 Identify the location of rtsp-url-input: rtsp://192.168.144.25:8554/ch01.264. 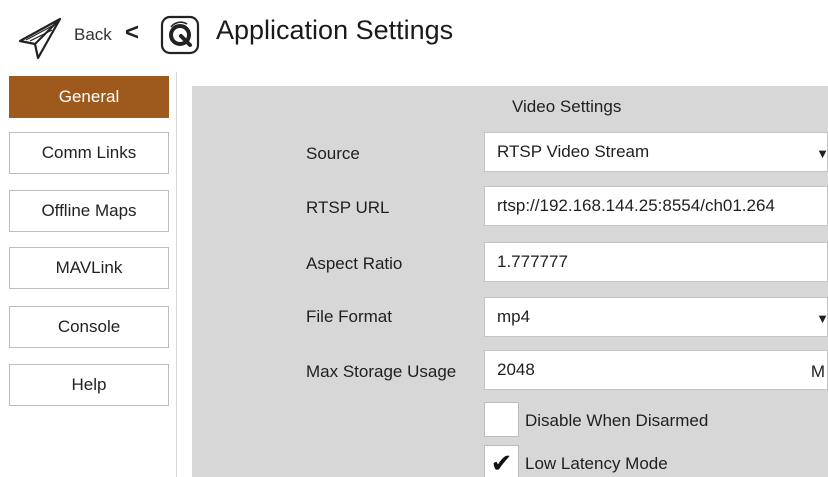
(656, 206).